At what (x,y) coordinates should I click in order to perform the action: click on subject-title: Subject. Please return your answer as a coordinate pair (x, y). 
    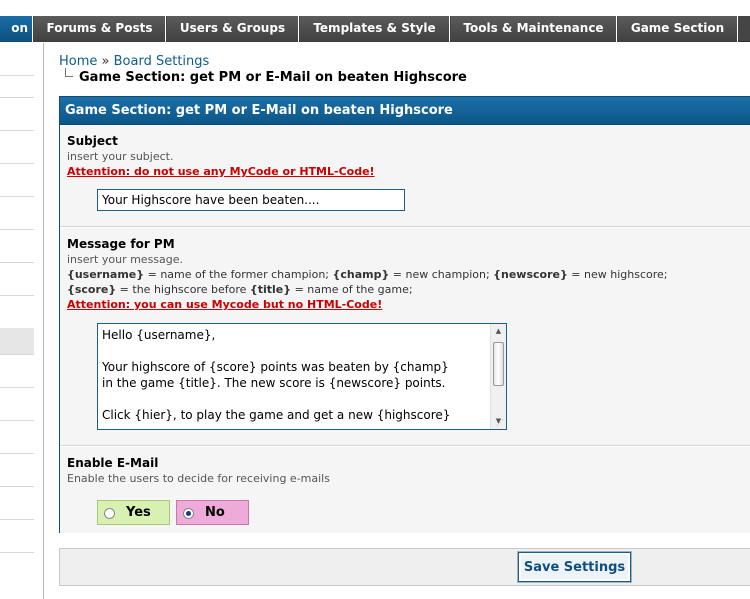
    Looking at the image, I should click on (92, 141).